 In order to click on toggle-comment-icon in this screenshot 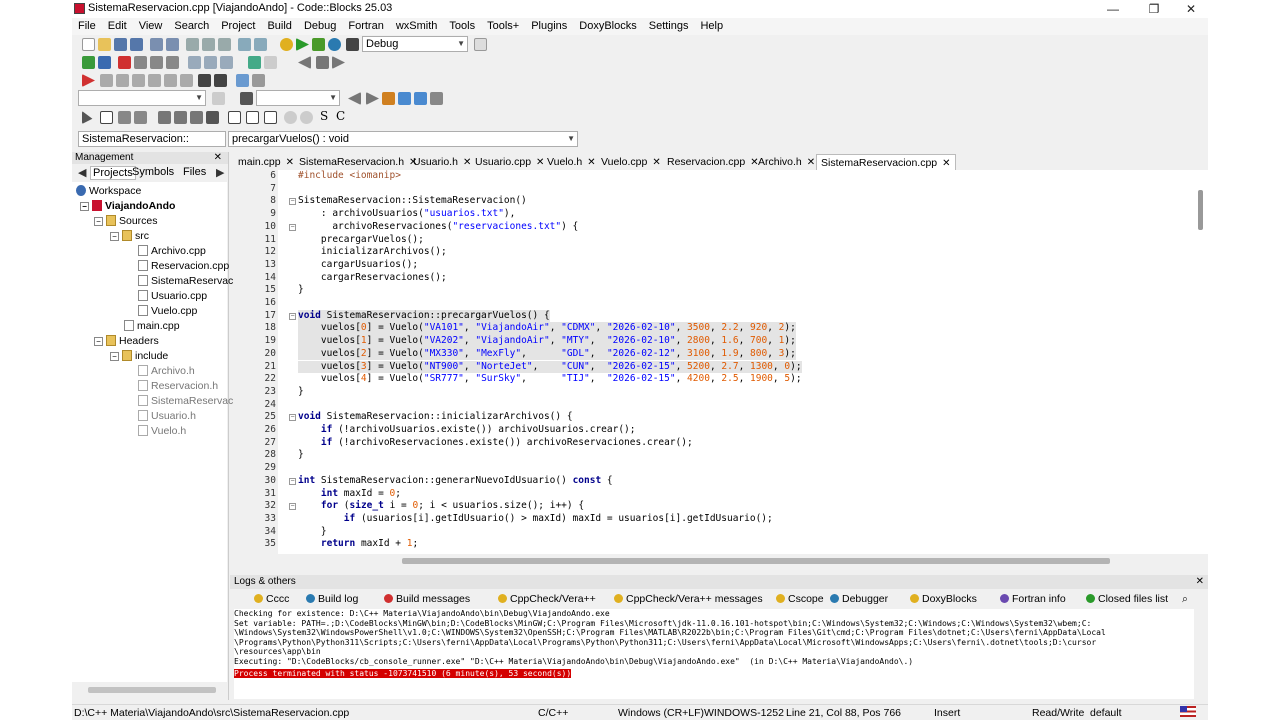, I will do `click(226, 62)`.